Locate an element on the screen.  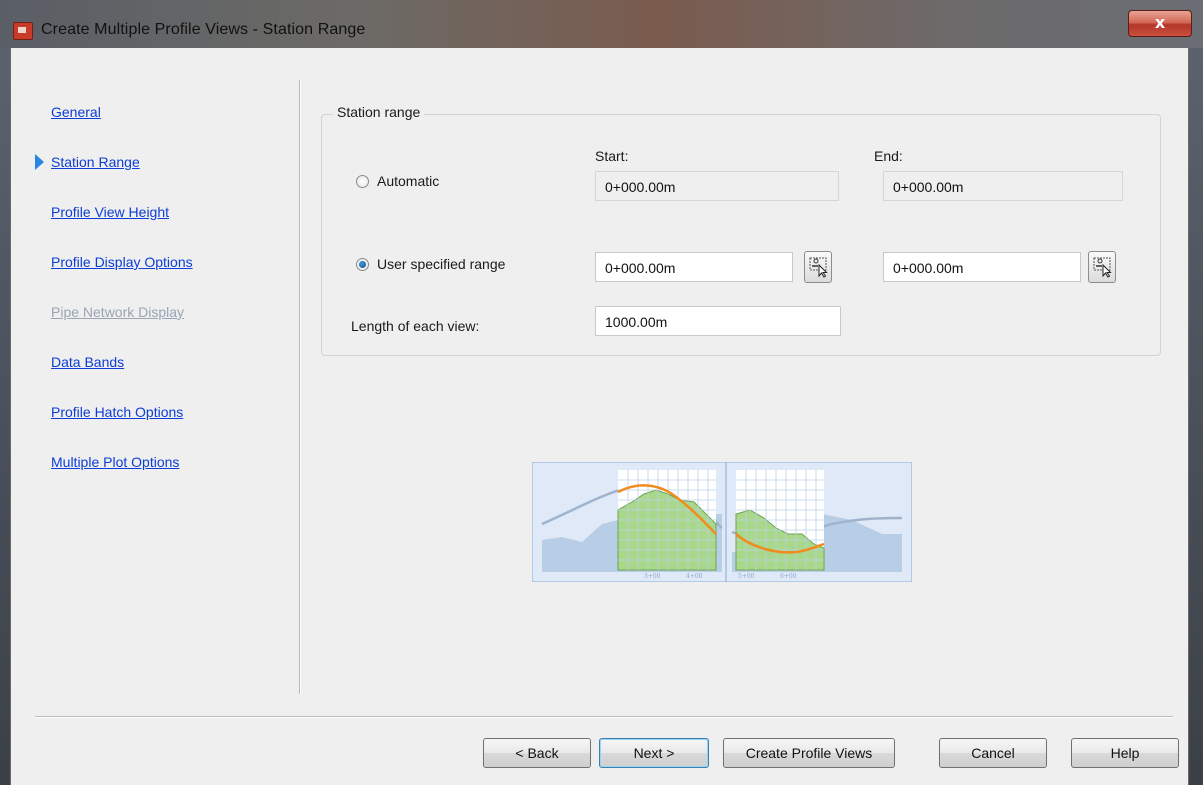
start-label: Start: is located at coordinates (612, 156).